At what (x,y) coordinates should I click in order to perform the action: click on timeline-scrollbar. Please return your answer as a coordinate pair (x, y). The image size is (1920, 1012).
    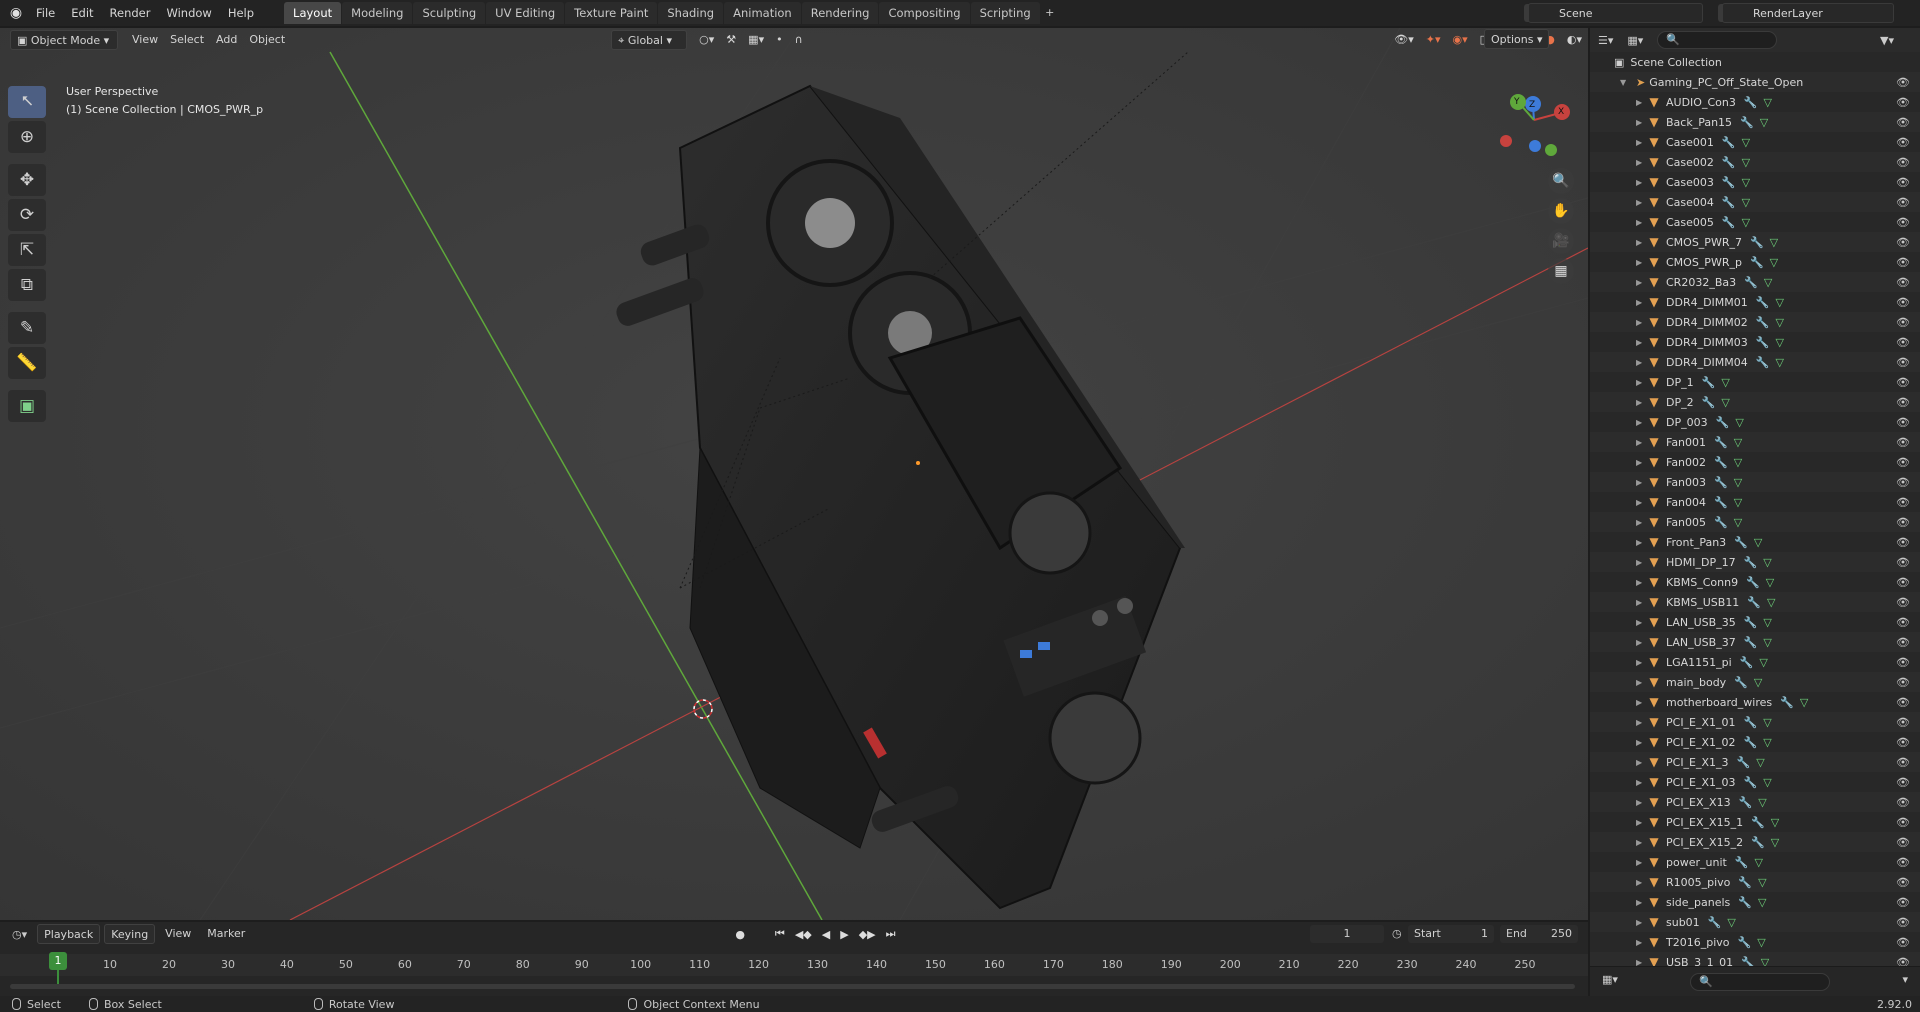
    Looking at the image, I should click on (792, 986).